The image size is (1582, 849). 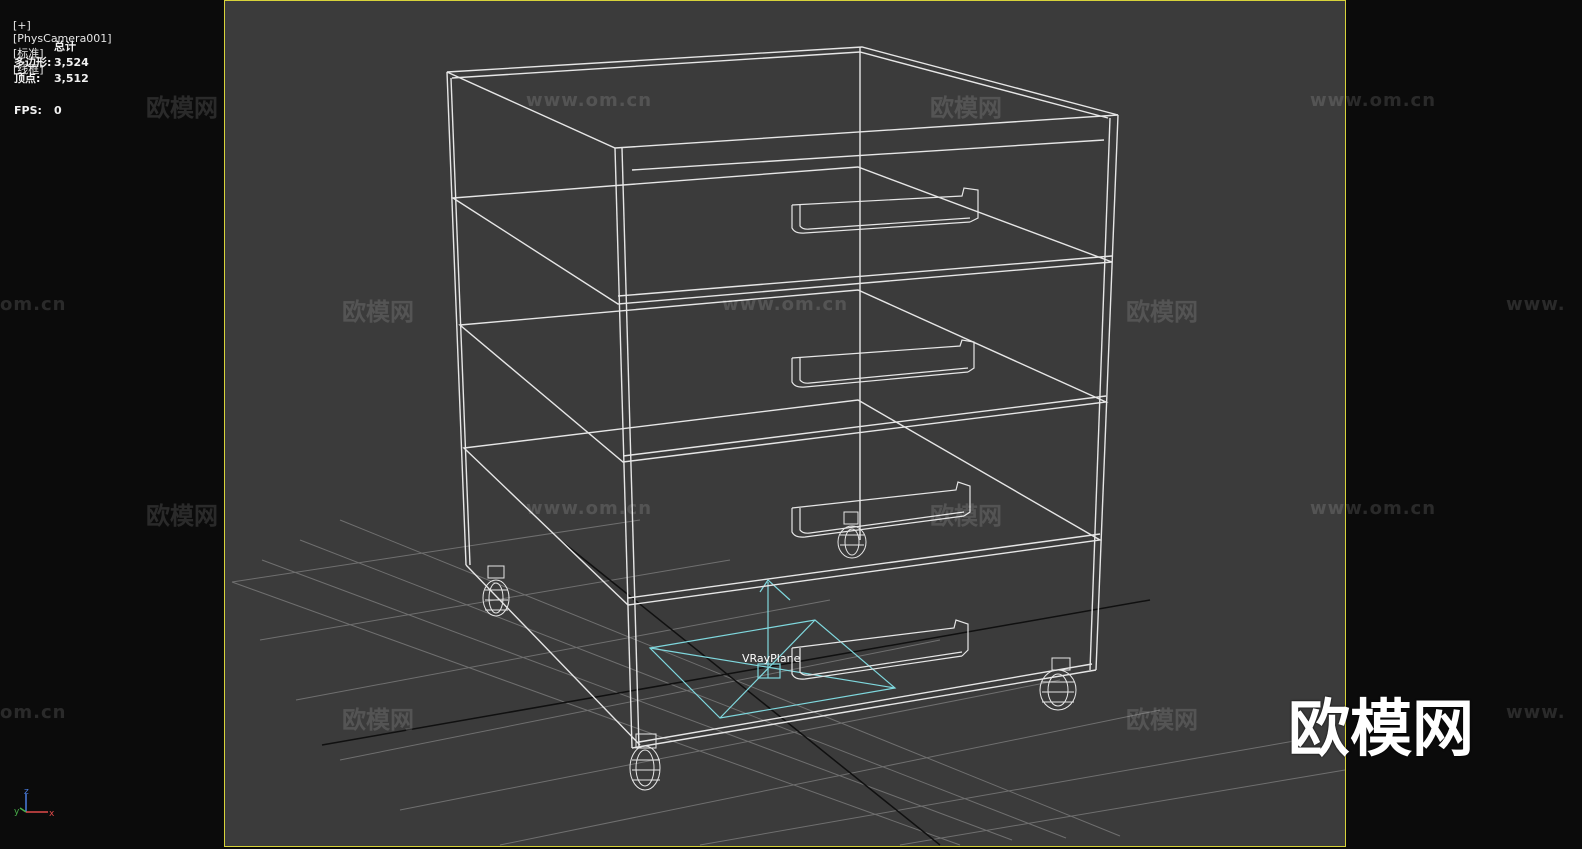 I want to click on caster-wheel-front-right, so click(x=1058, y=684).